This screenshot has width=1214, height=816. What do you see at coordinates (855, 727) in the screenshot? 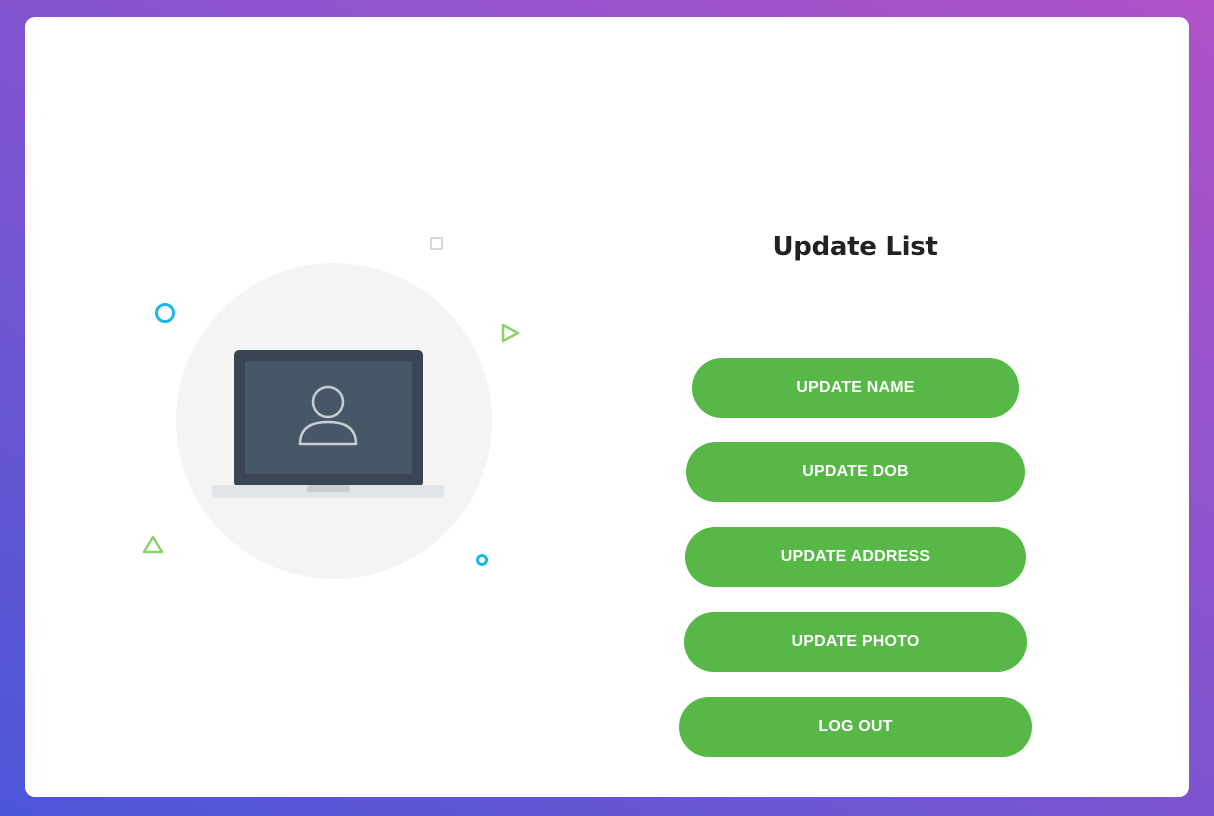
I see `log-out-button: LOG OUT` at bounding box center [855, 727].